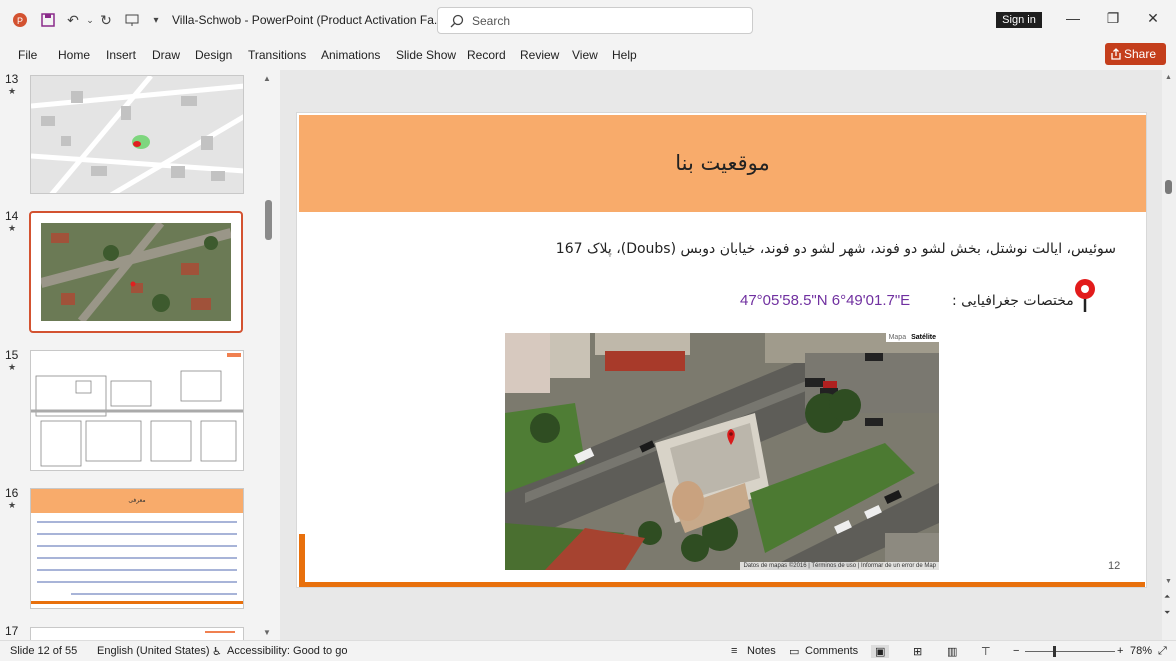 This screenshot has width=1176, height=661. Describe the element at coordinates (166, 55) in the screenshot. I see `tab-draw: Draw` at that location.